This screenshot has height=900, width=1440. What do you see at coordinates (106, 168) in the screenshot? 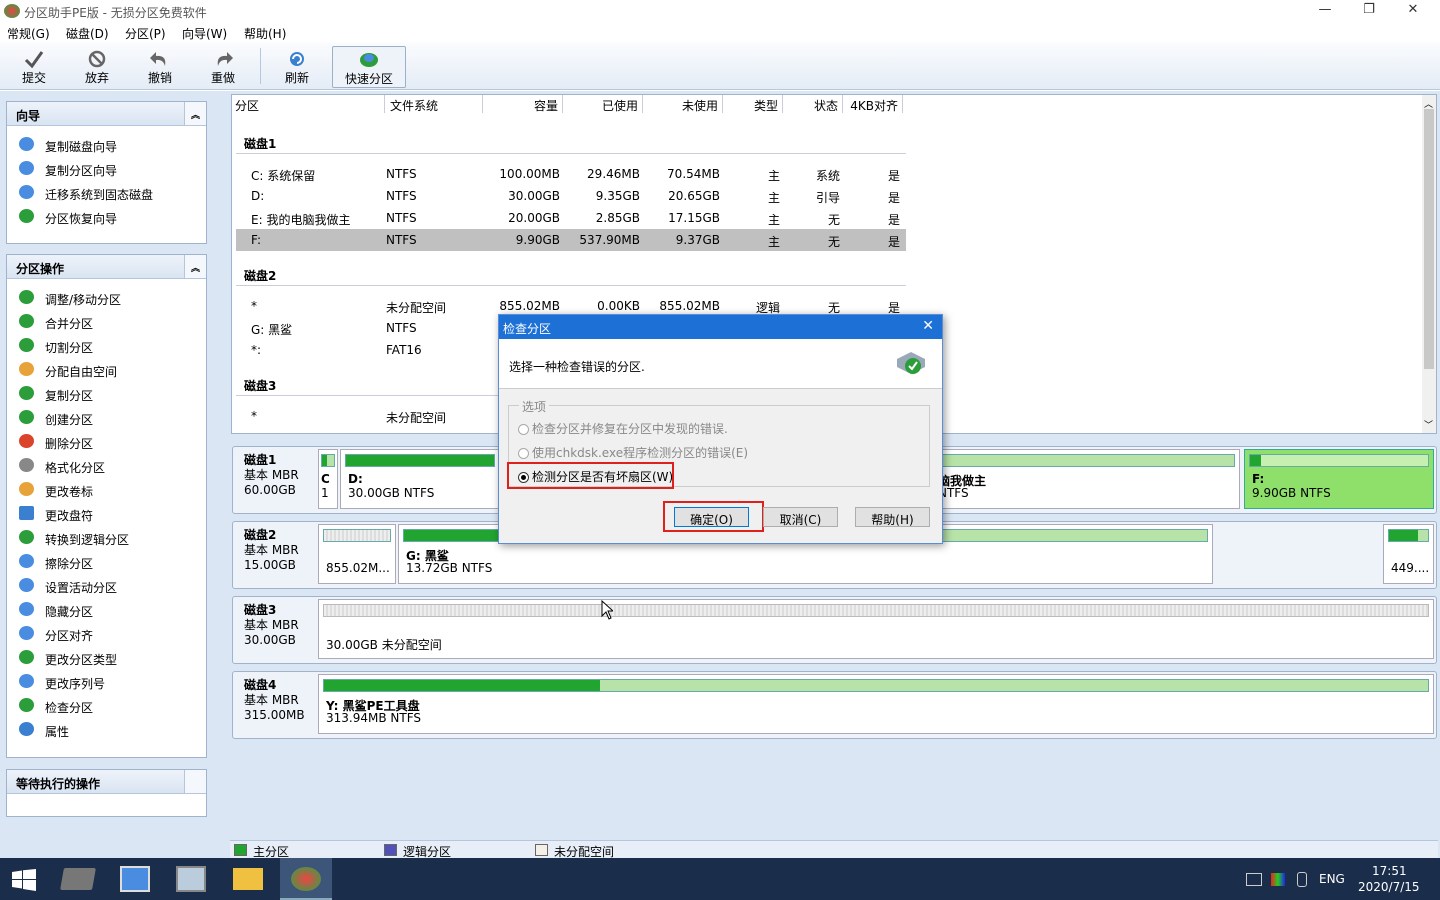
I see `wizard-item-copy-partition: 复制分区向导` at bounding box center [106, 168].